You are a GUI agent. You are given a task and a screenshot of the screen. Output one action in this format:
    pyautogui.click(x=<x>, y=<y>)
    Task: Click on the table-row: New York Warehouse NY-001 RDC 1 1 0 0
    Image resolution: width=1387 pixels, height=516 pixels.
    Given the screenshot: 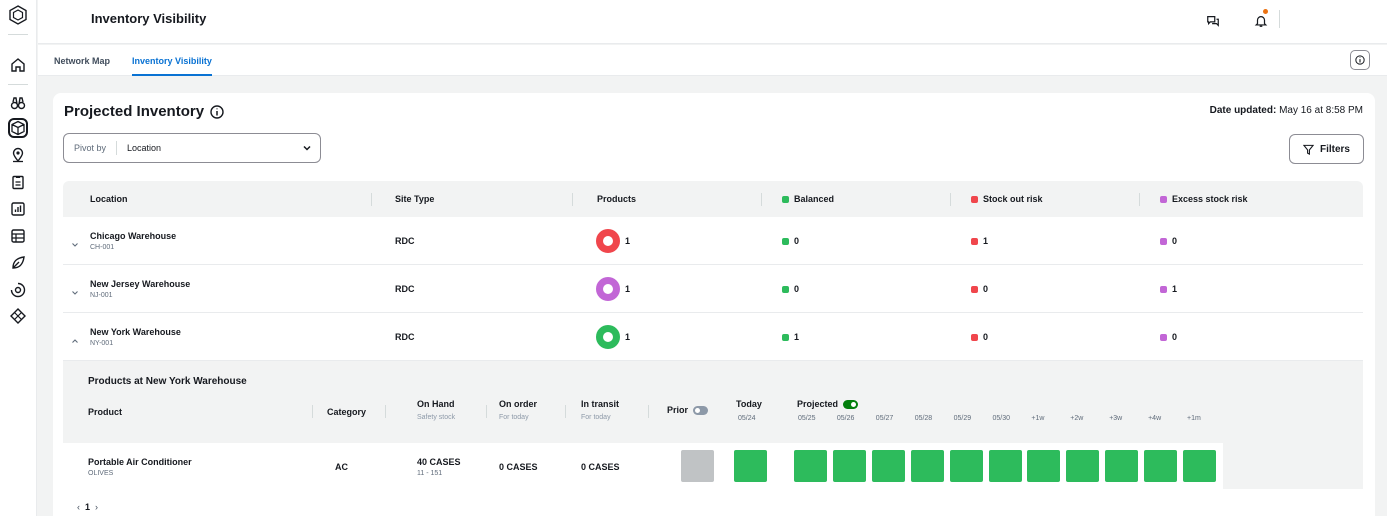 What is the action you would take?
    pyautogui.click(x=713, y=337)
    